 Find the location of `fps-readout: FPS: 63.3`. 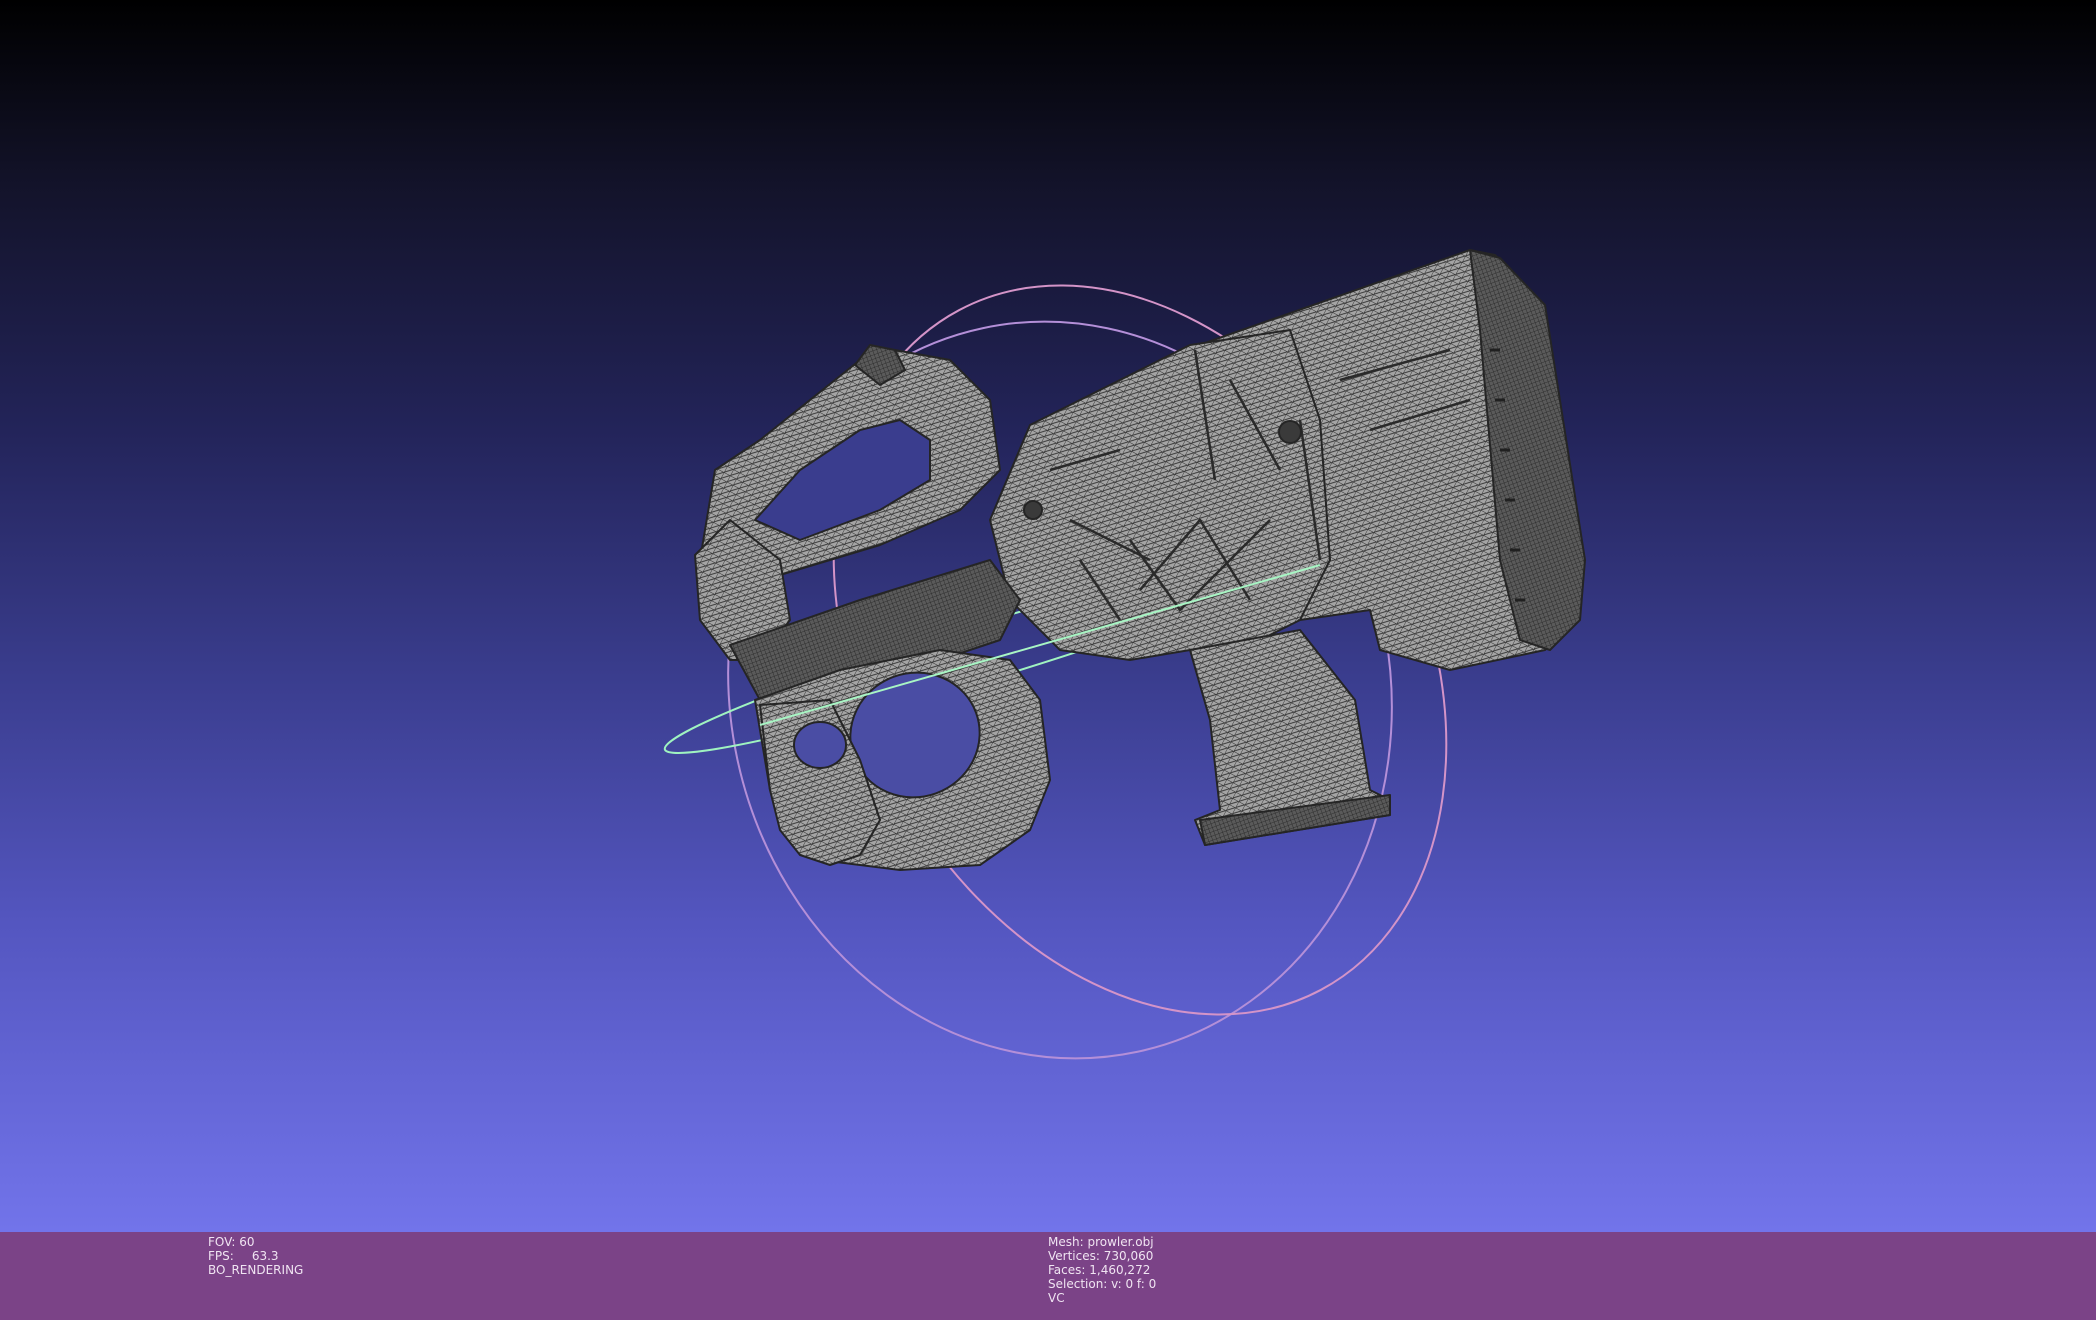

fps-readout: FPS: 63.3 is located at coordinates (255, 1256).